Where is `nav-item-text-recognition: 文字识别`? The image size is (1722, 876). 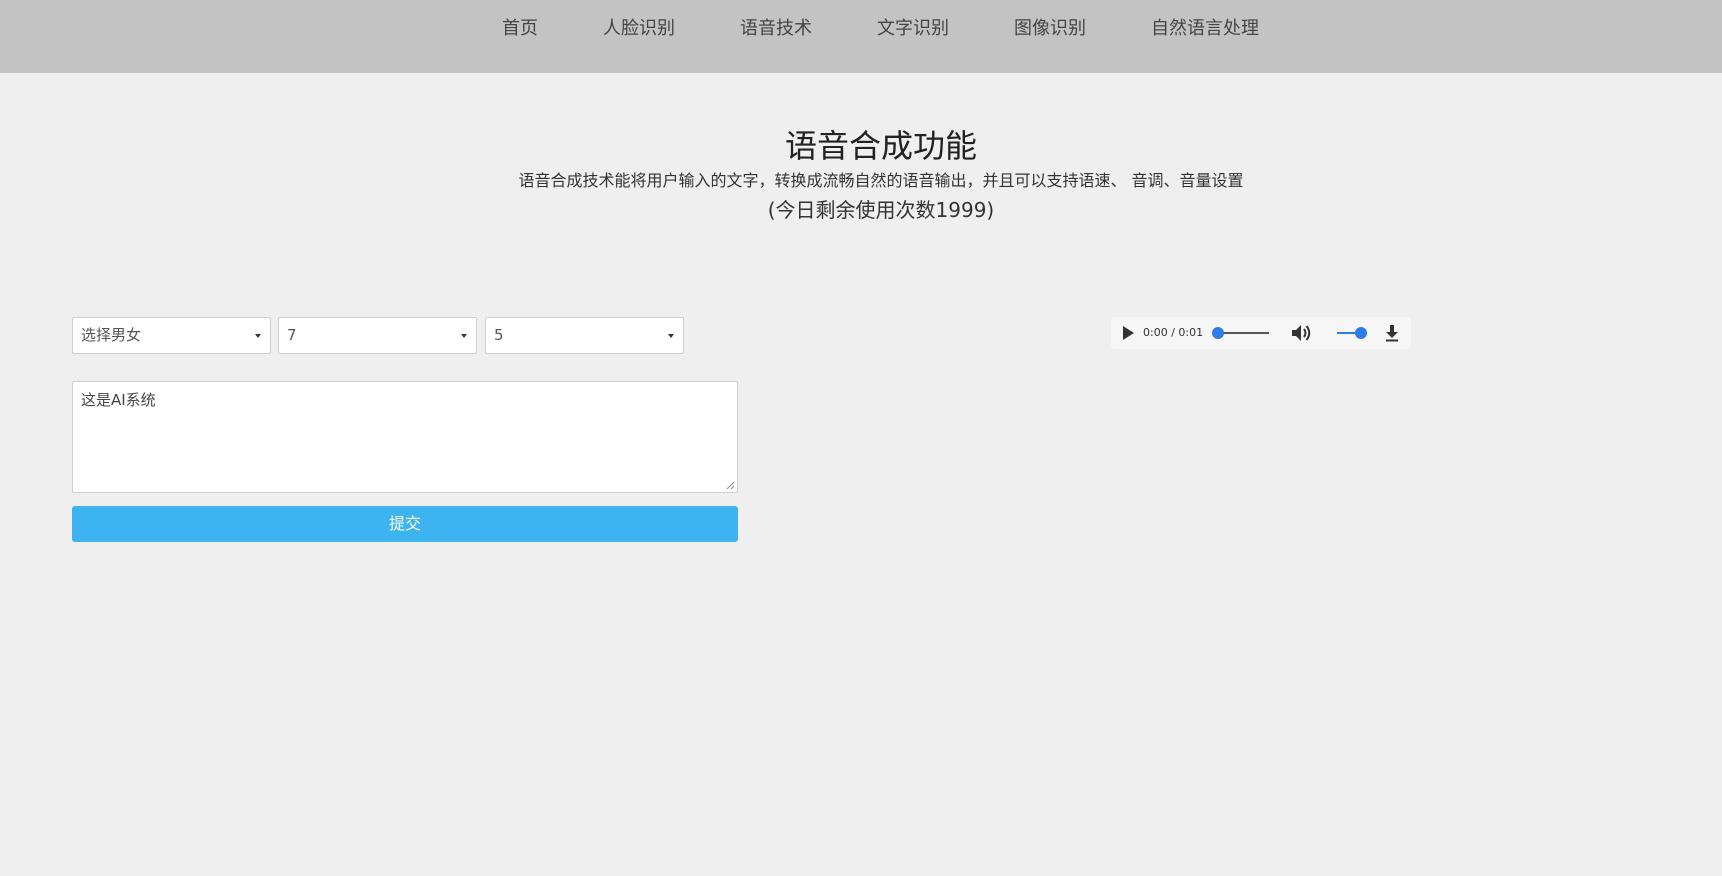
nav-item-text-recognition: 文字识别 is located at coordinates (913, 29).